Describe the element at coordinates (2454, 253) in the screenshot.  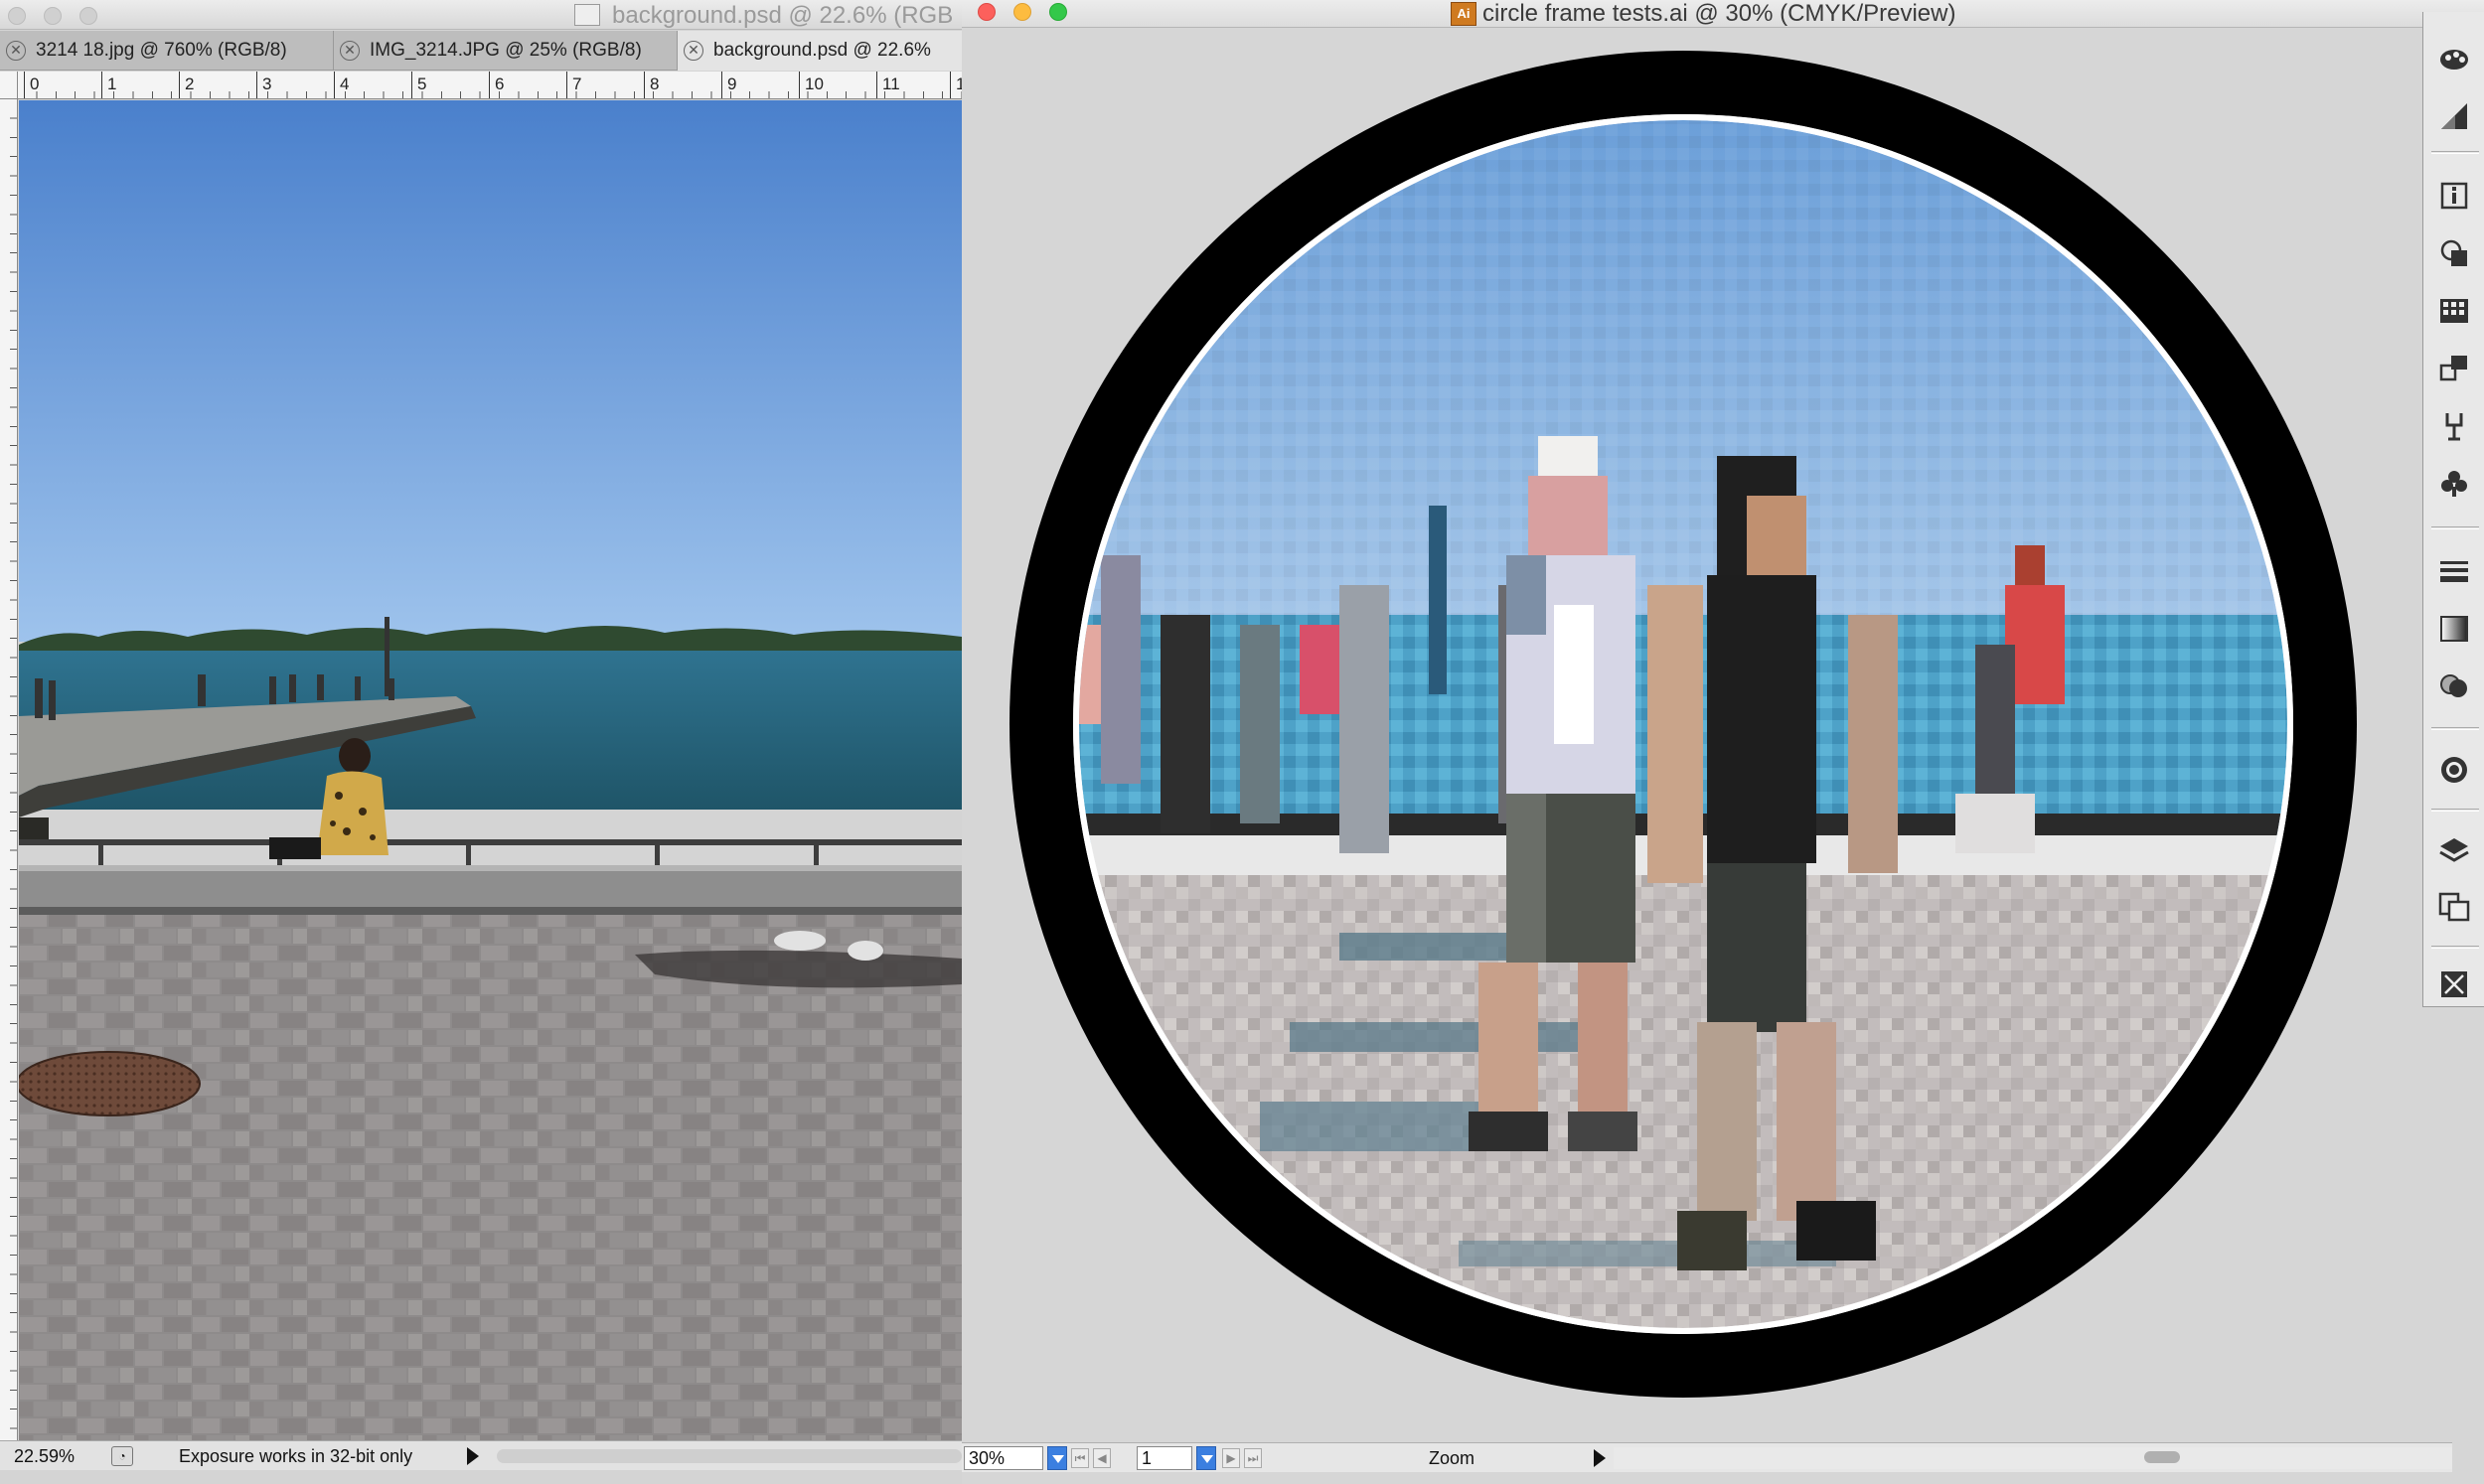
I see `appearance-icon` at that location.